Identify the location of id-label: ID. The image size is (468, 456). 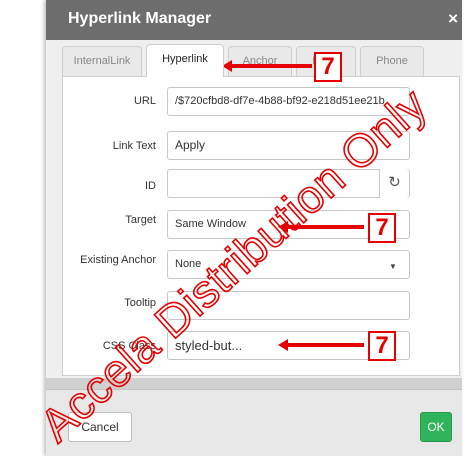
(150, 186).